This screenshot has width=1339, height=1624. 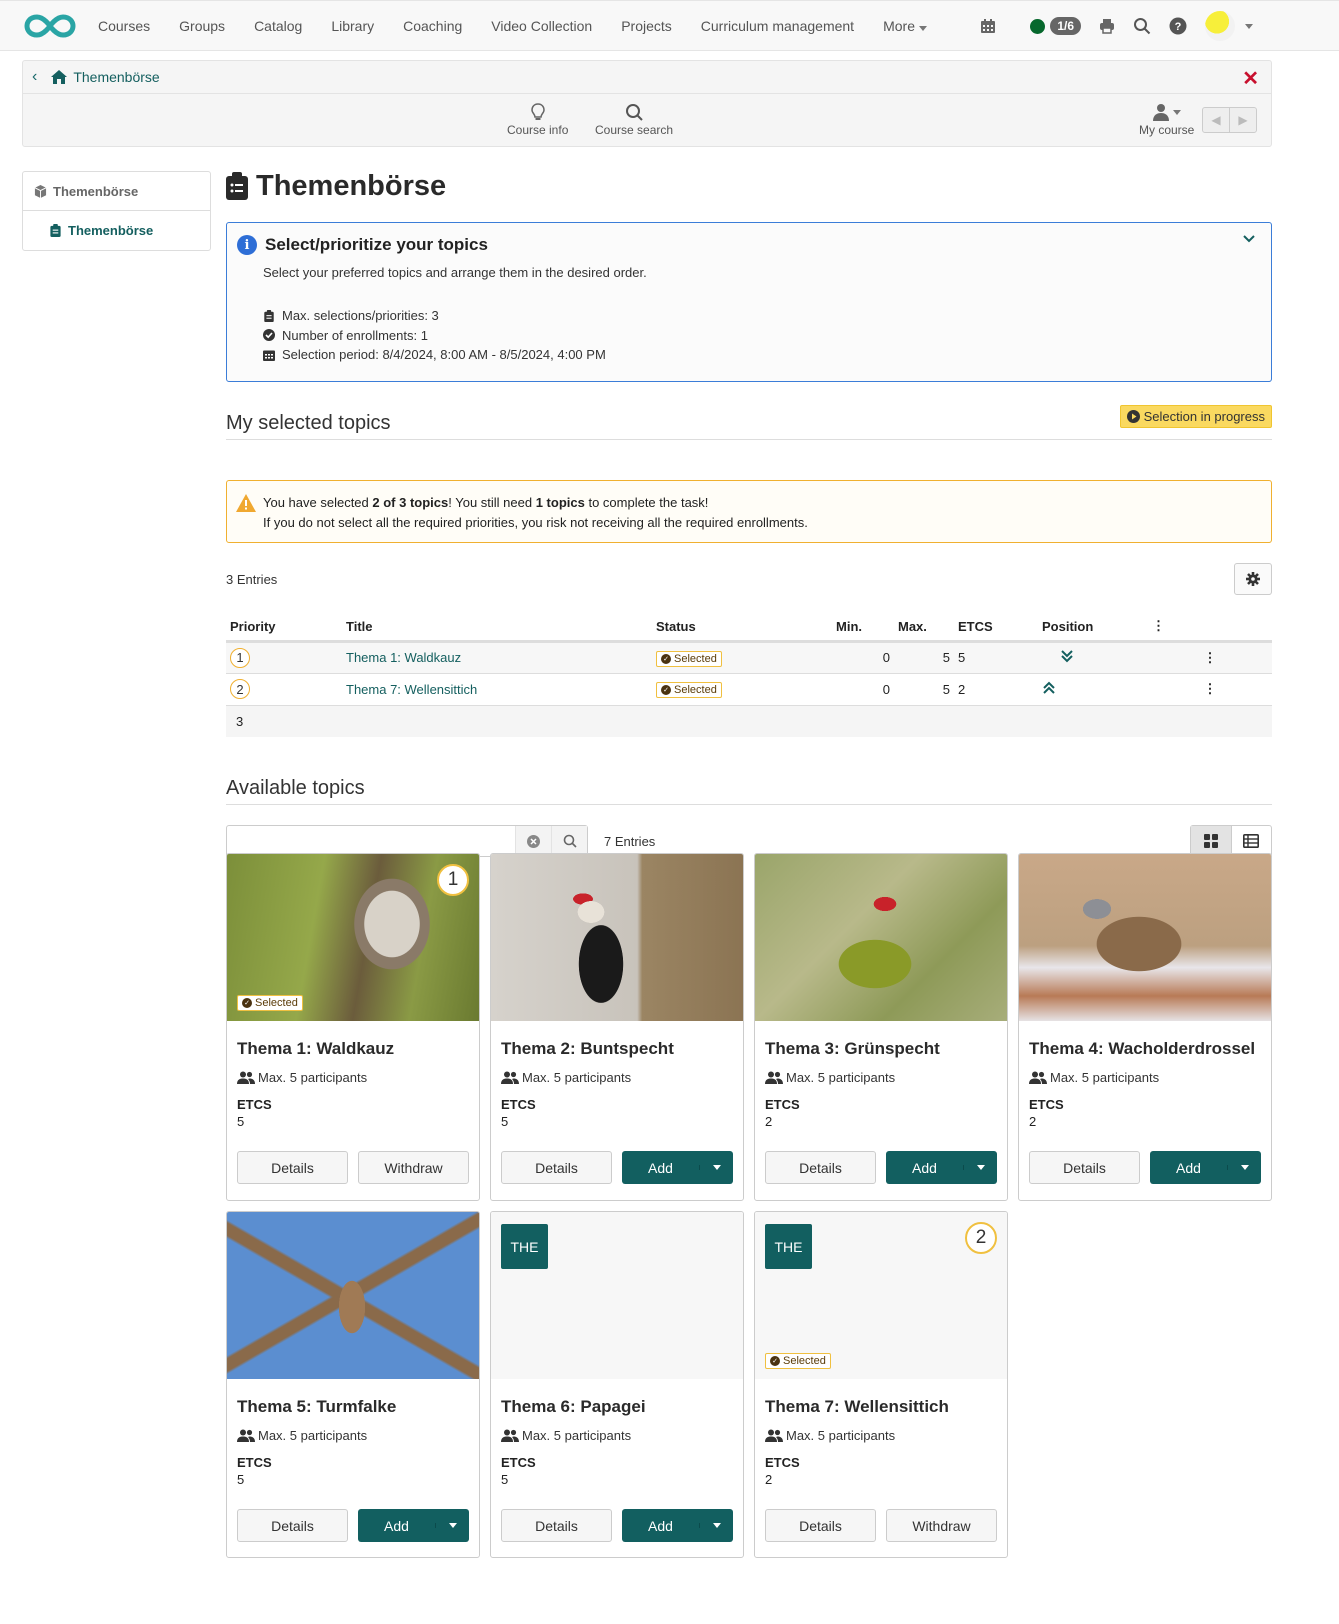 What do you see at coordinates (124, 26) in the screenshot?
I see `nav-courses: Courses` at bounding box center [124, 26].